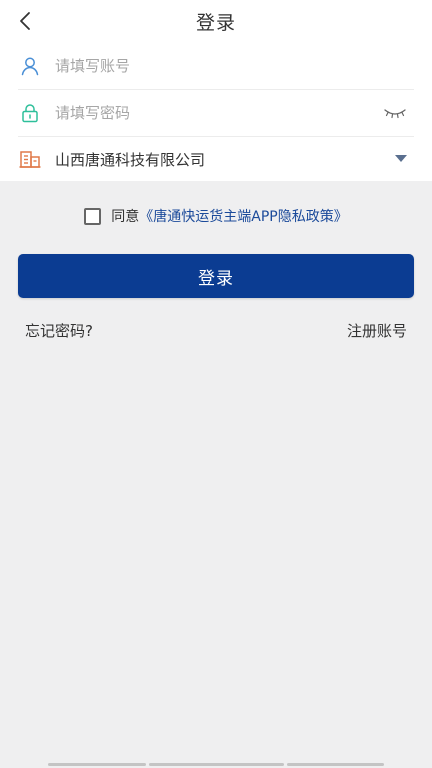  Describe the element at coordinates (377, 330) in the screenshot. I see `register-account-link: 注册账号` at that location.